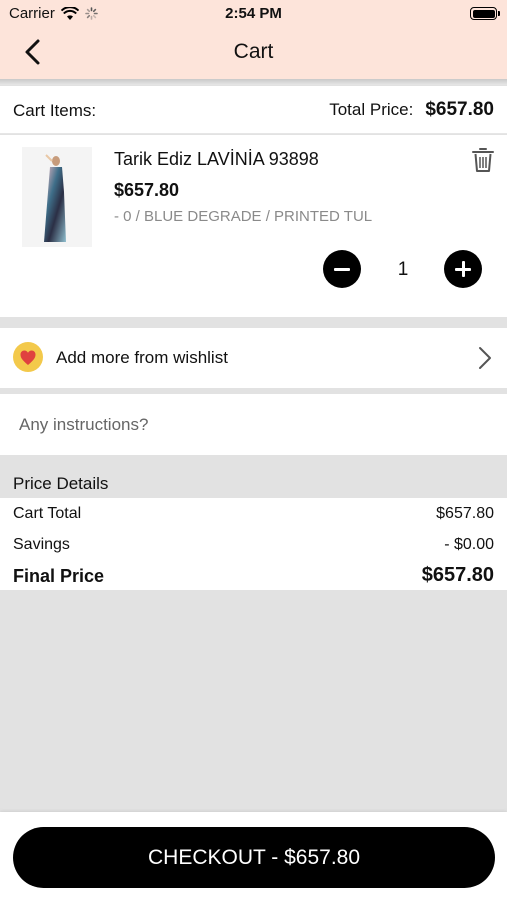 The height and width of the screenshot is (900, 507). What do you see at coordinates (243, 216) in the screenshot?
I see `product-variant: - 0 / BLUE DEGRADE / PRINTED TUL` at bounding box center [243, 216].